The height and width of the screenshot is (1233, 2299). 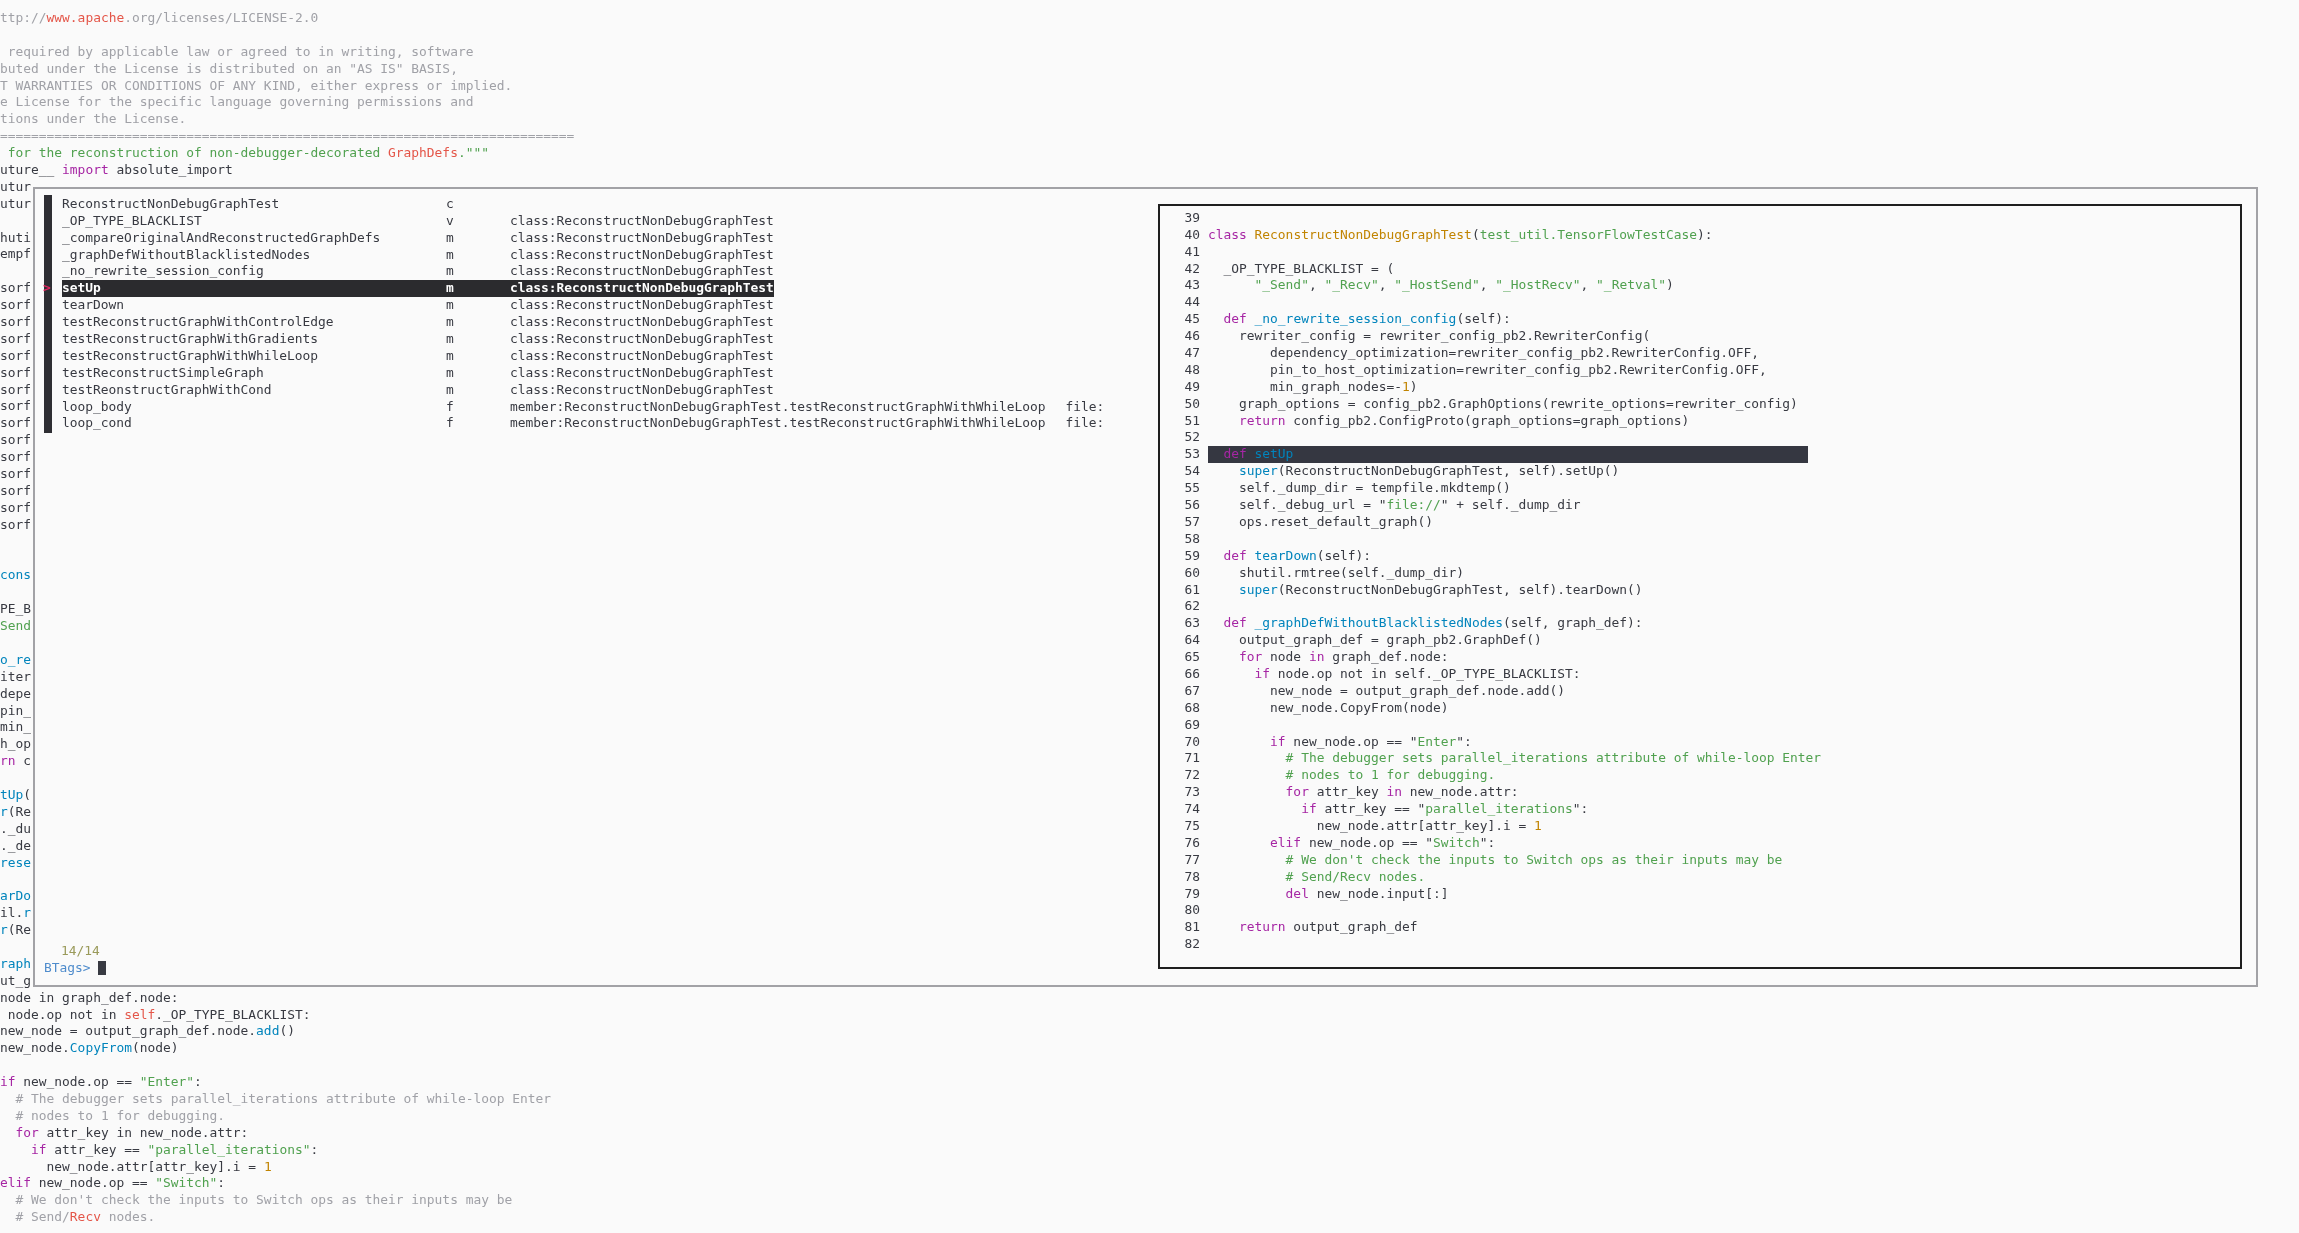 I want to click on code-line: def tearDown(self):, so click(x=1296, y=556).